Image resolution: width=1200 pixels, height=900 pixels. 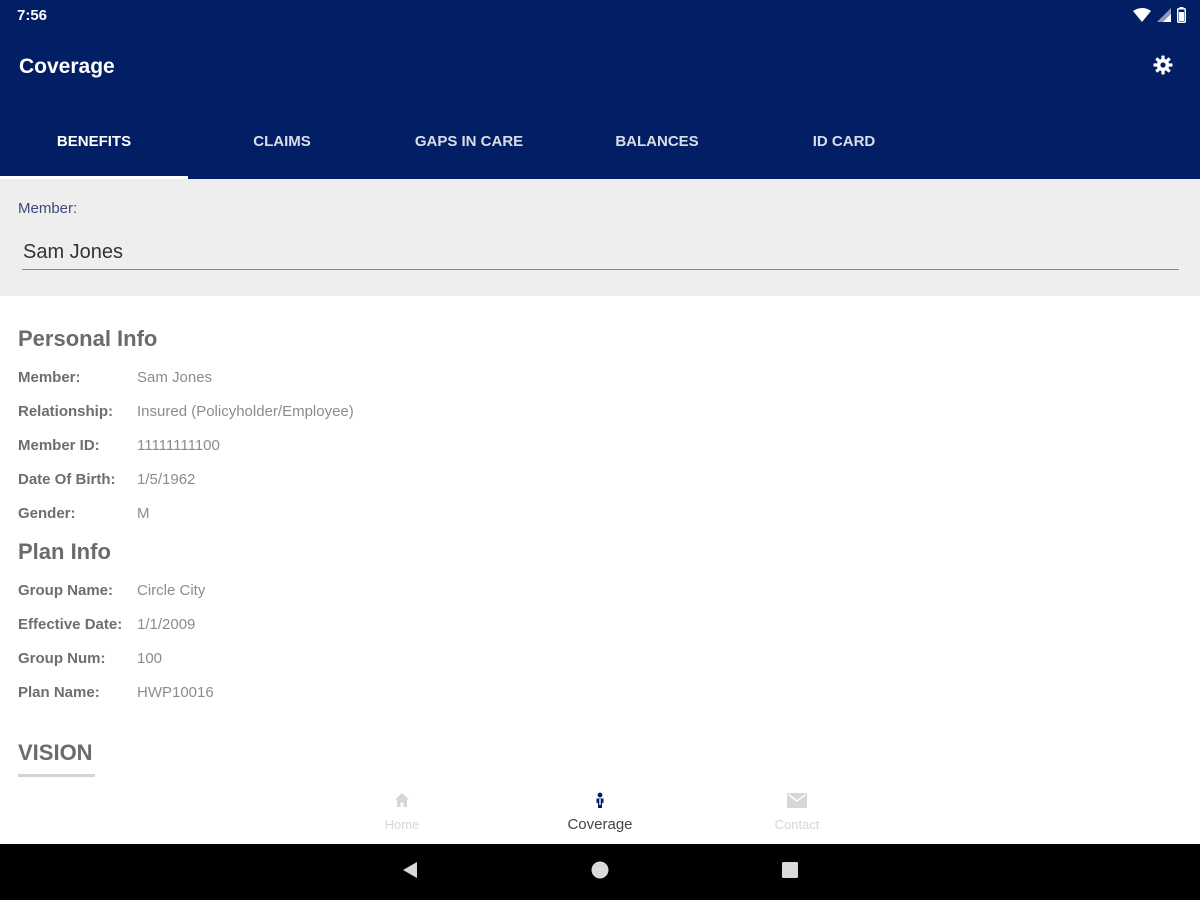 I want to click on tab-gaps-in-care: GAPS IN CARE, so click(x=469, y=141).